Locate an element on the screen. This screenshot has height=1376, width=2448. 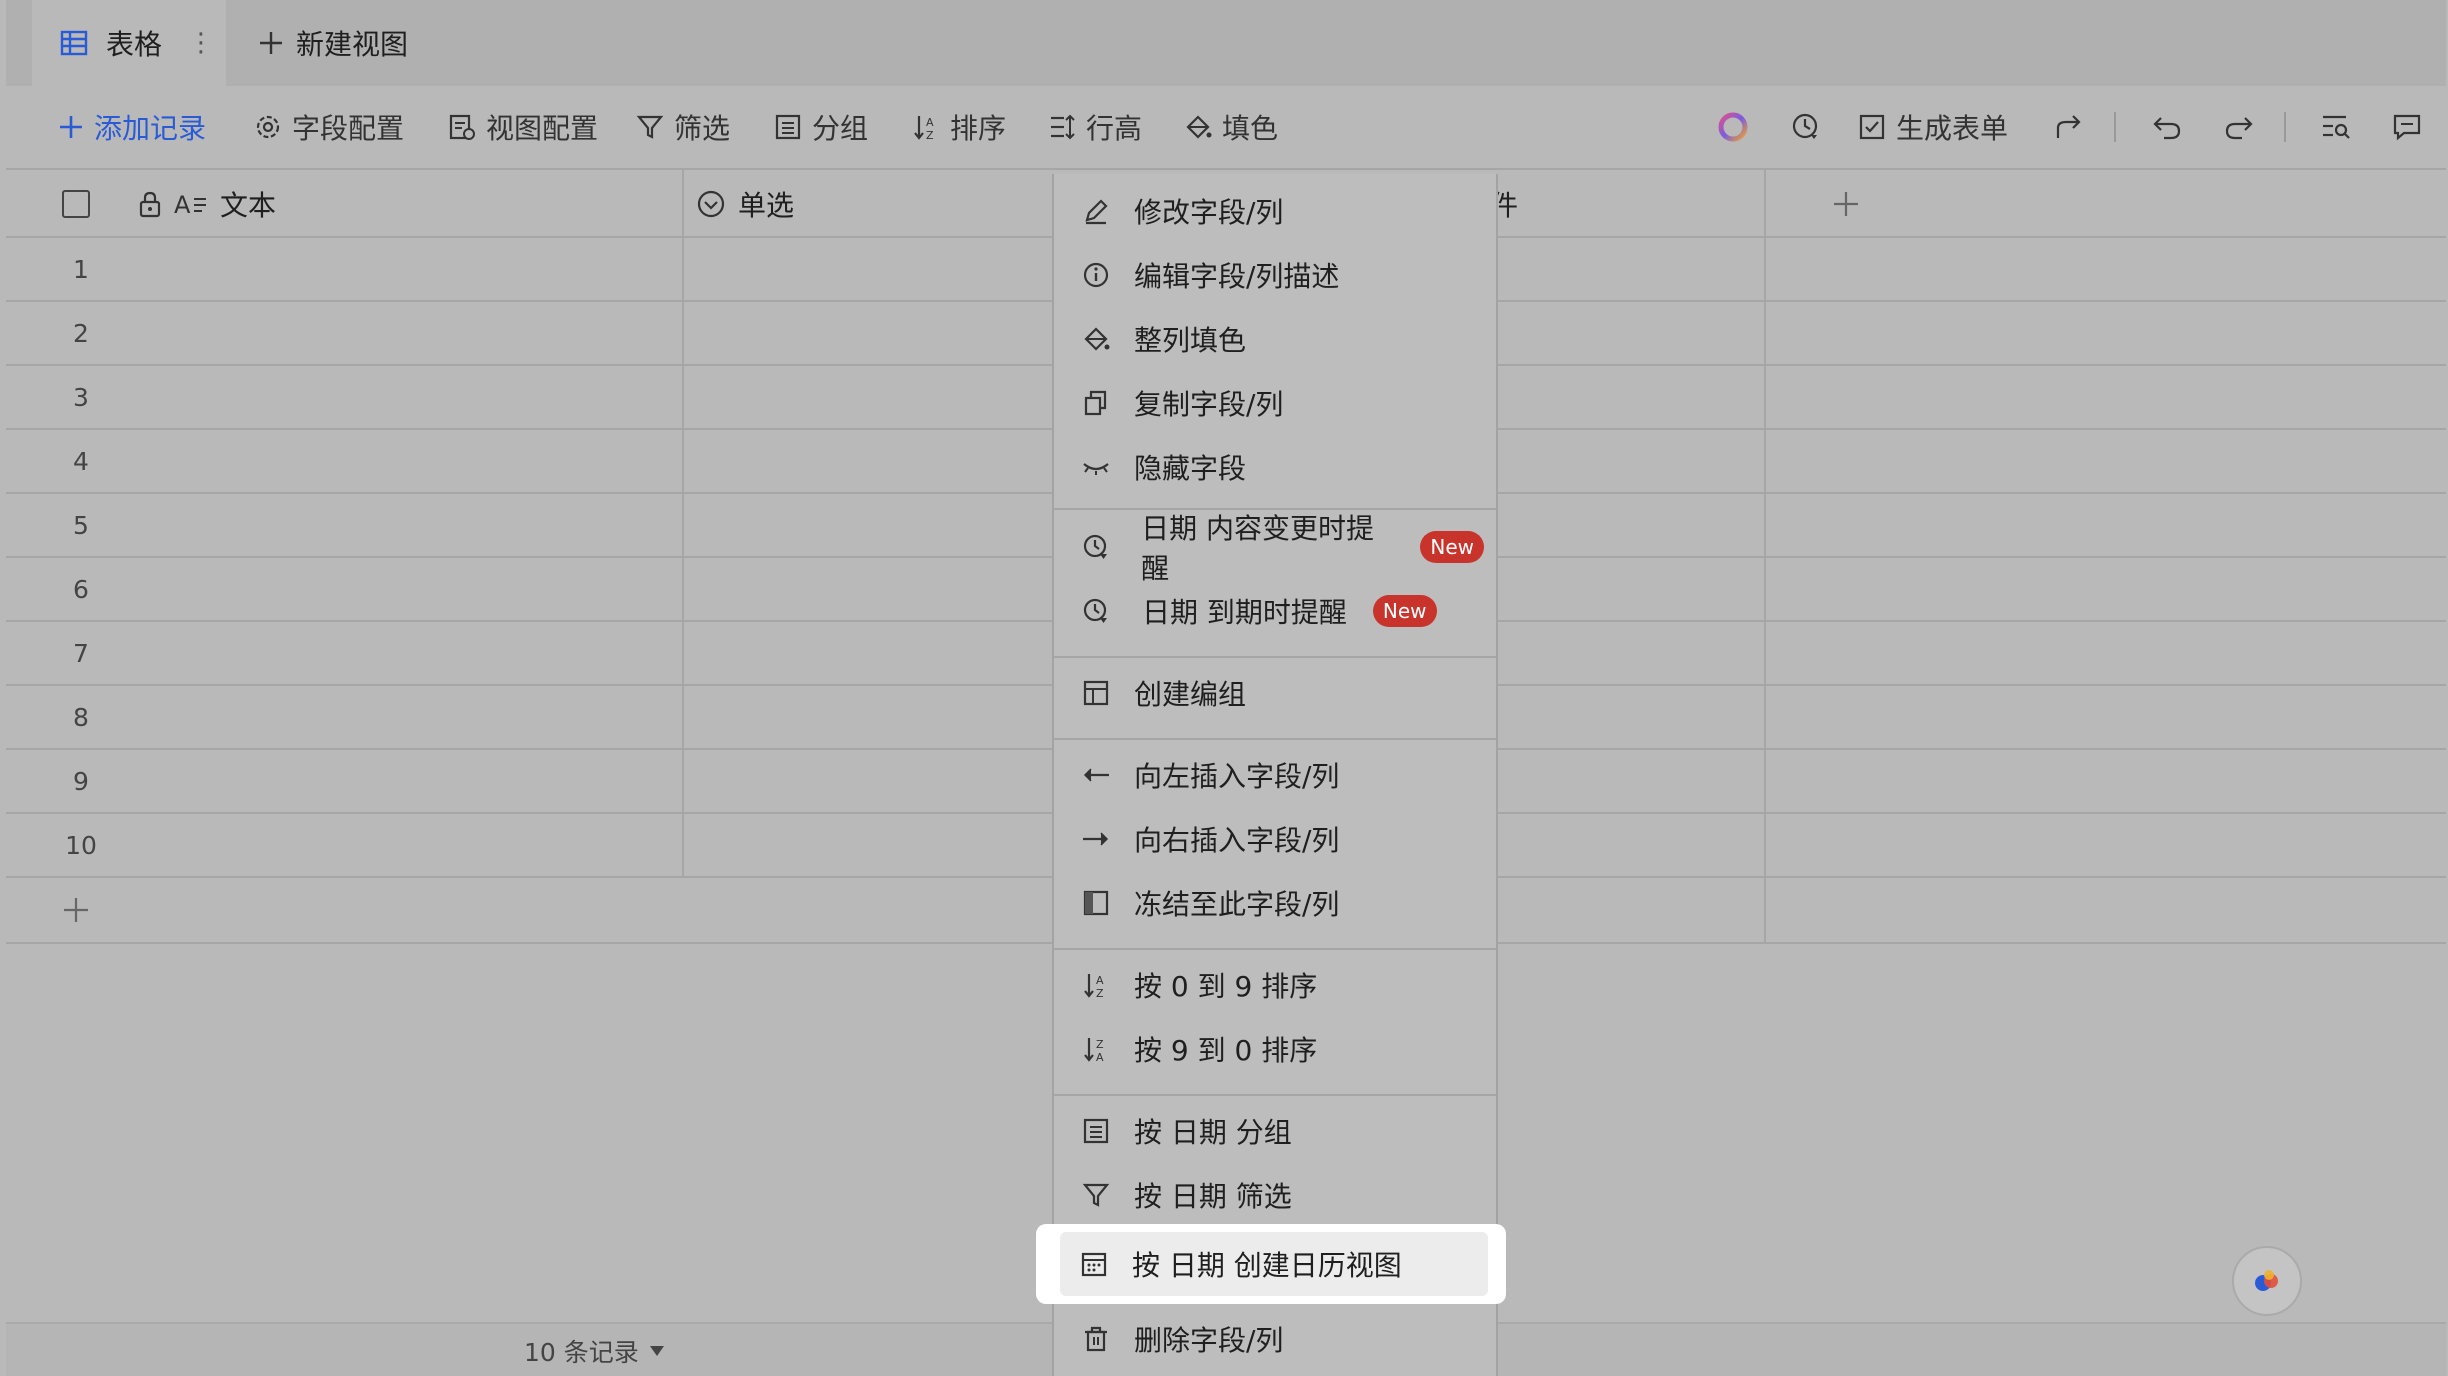
tab-more-icon: ⋮ is located at coordinates (201, 43).